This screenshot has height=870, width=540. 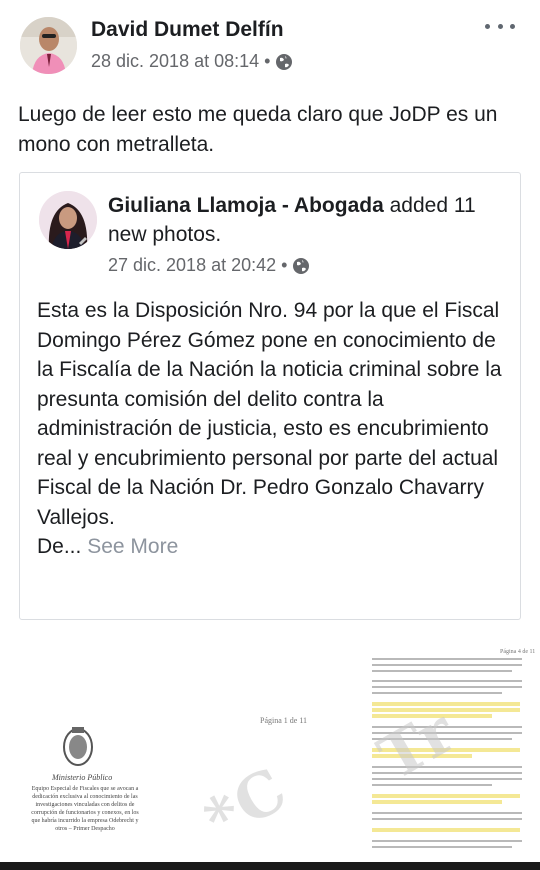 I want to click on bottom-bar, so click(x=270, y=866).